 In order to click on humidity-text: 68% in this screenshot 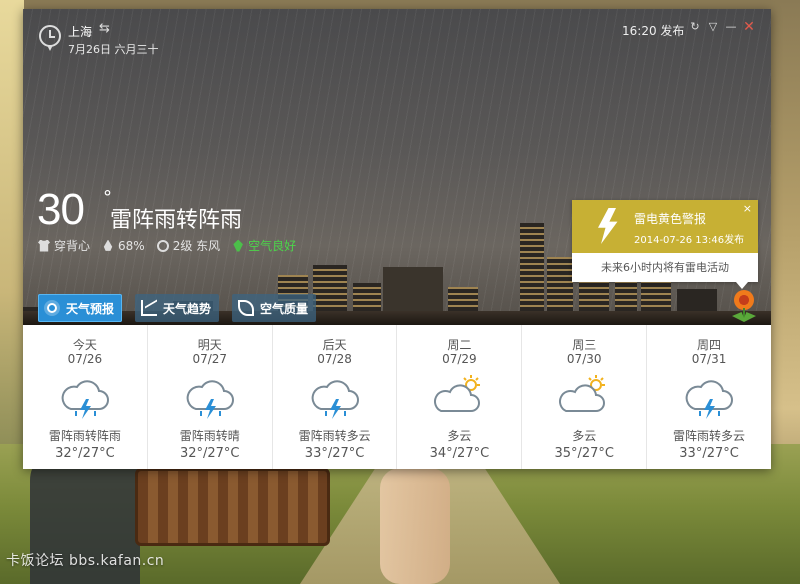, I will do `click(131, 245)`.